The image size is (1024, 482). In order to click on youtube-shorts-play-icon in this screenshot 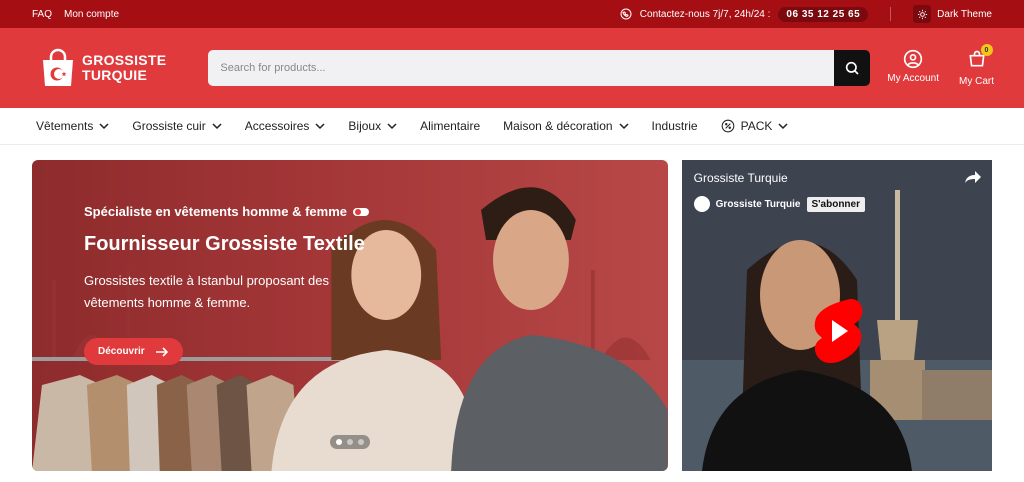, I will do `click(838, 331)`.